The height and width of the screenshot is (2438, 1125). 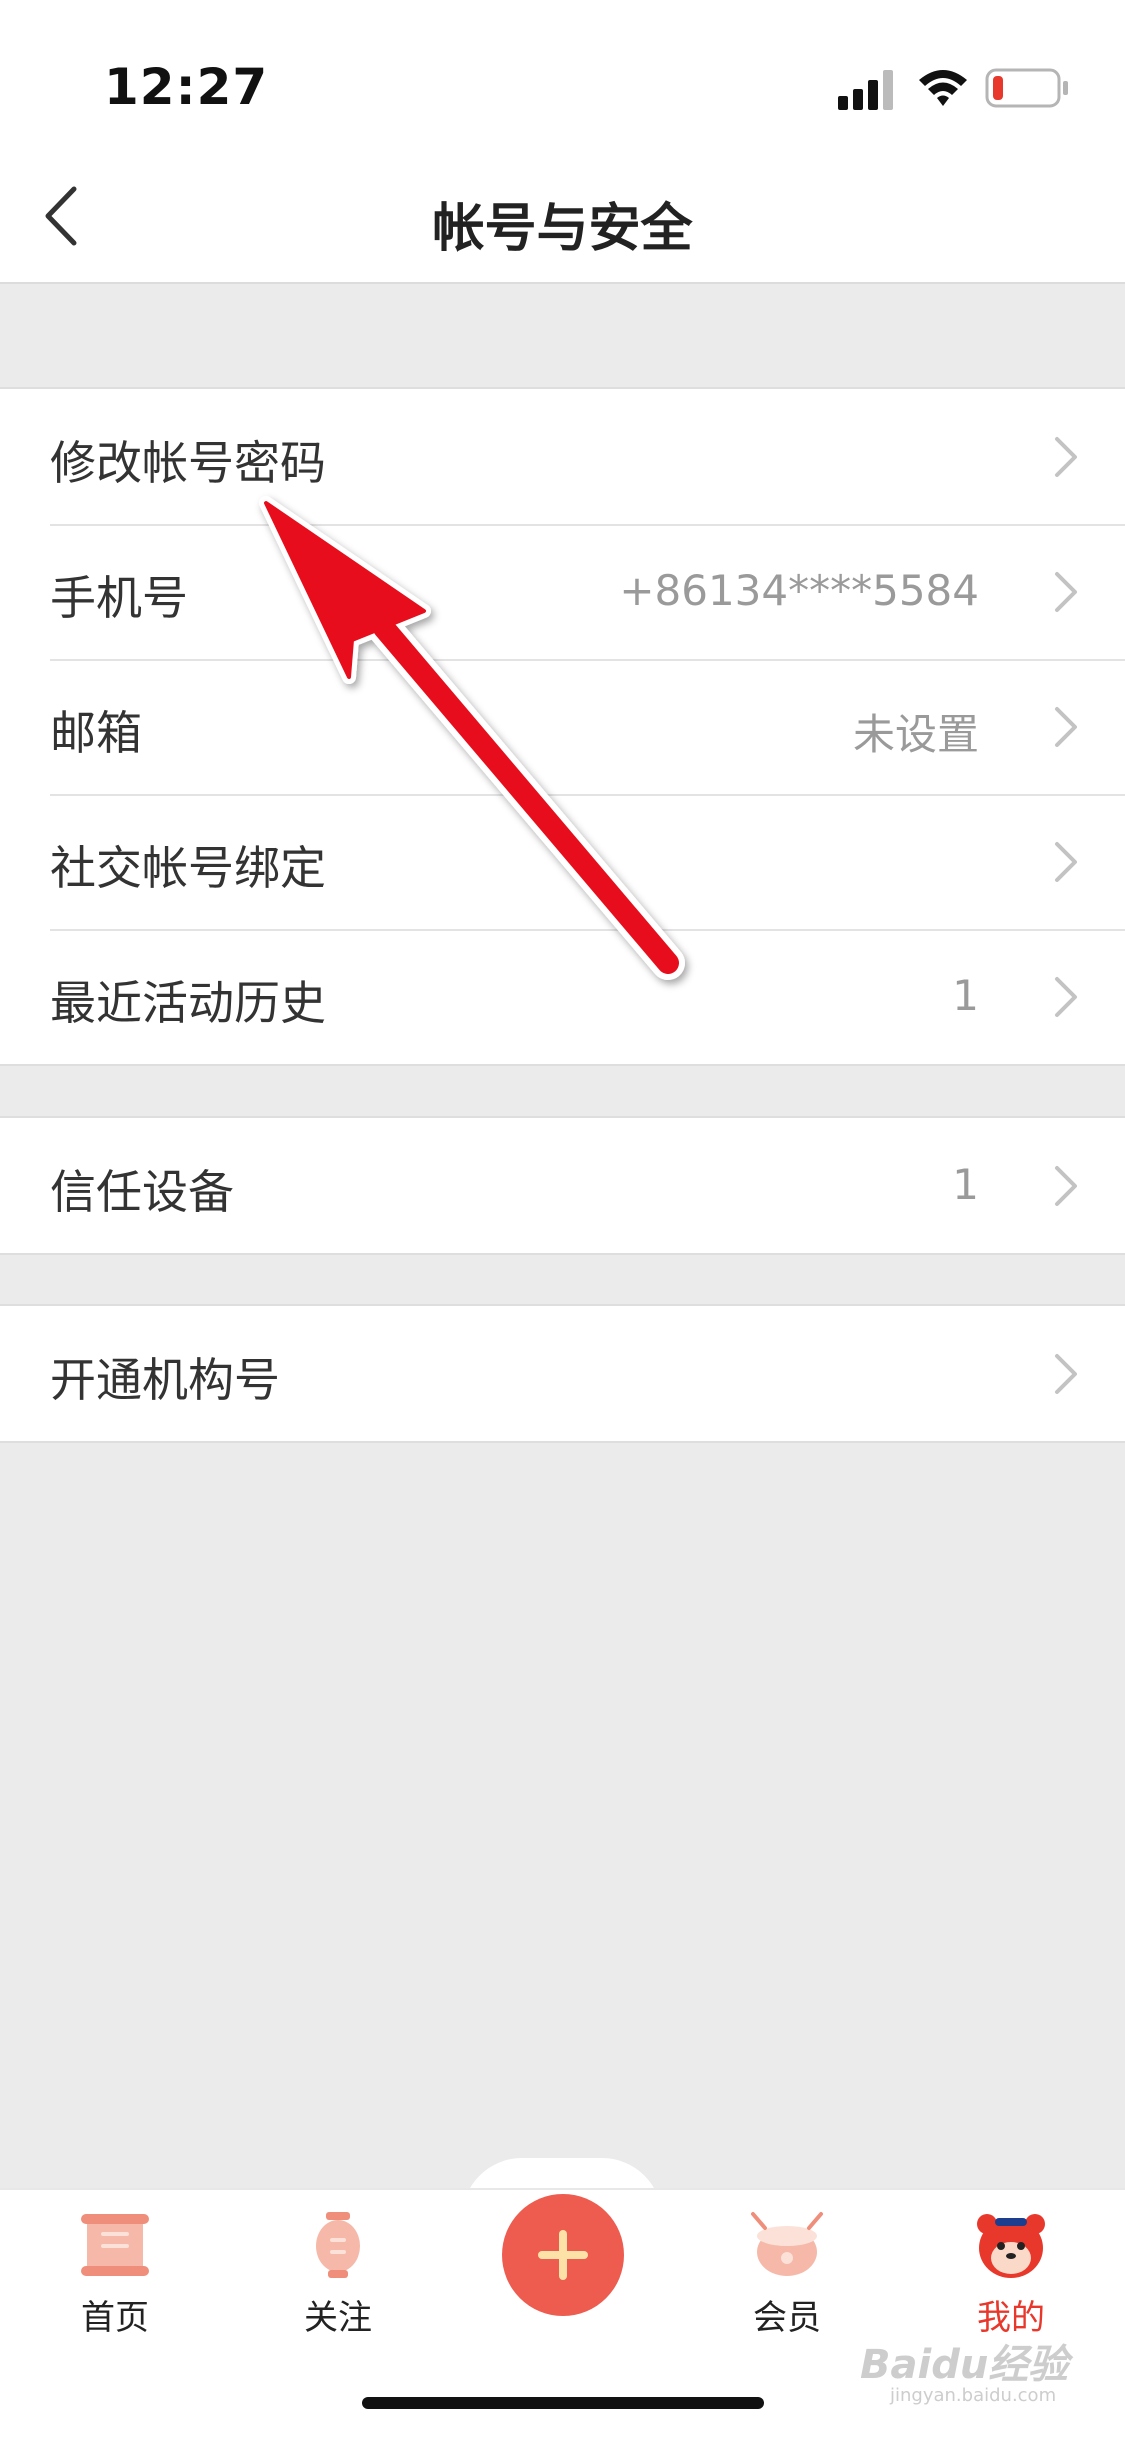 I want to click on tiger-avatar-icon, so click(x=1011, y=2246).